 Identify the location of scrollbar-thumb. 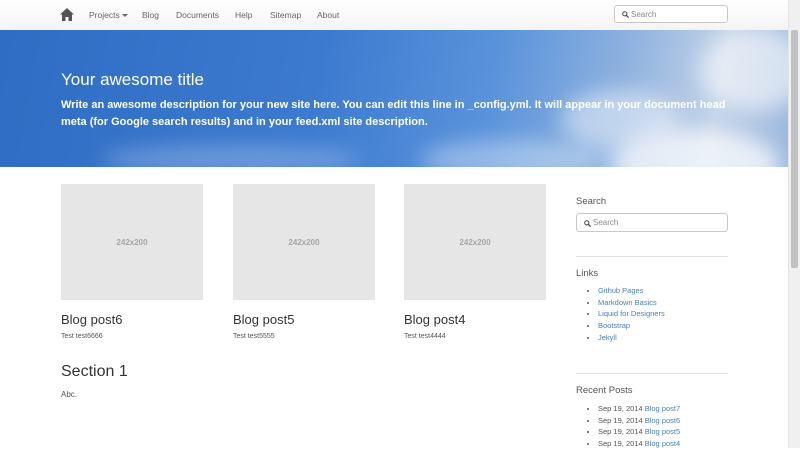
(794, 149).